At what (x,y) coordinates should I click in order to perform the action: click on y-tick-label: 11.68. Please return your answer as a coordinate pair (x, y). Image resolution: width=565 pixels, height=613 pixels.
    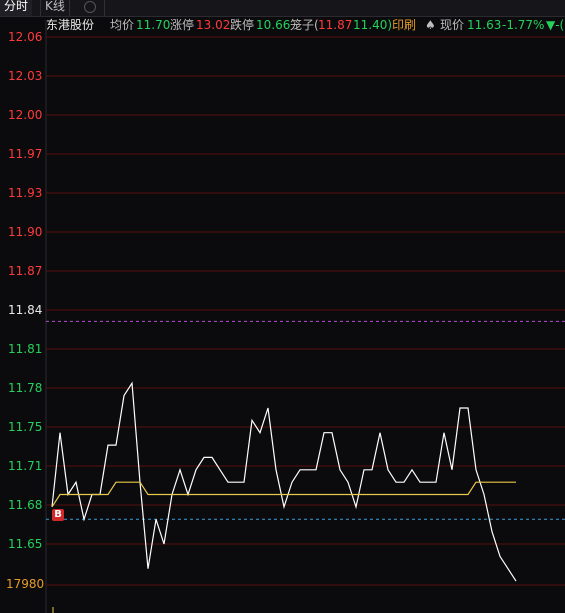
    Looking at the image, I should click on (25, 505).